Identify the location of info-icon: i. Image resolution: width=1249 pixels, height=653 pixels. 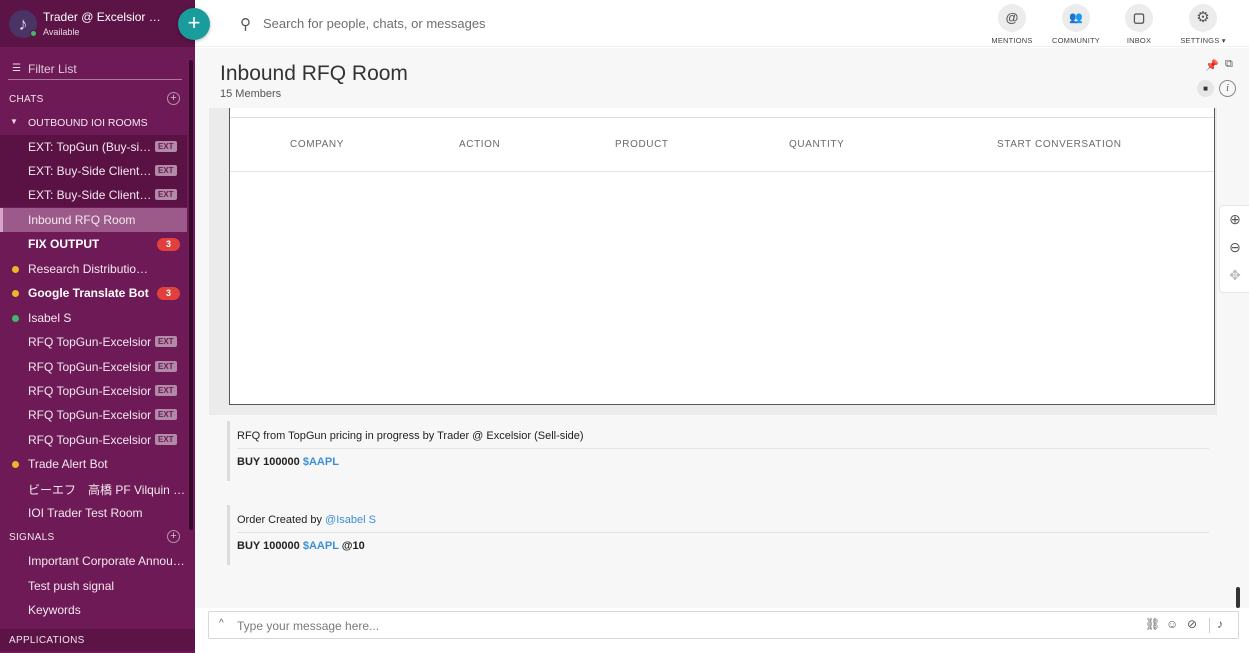
(1227, 88).